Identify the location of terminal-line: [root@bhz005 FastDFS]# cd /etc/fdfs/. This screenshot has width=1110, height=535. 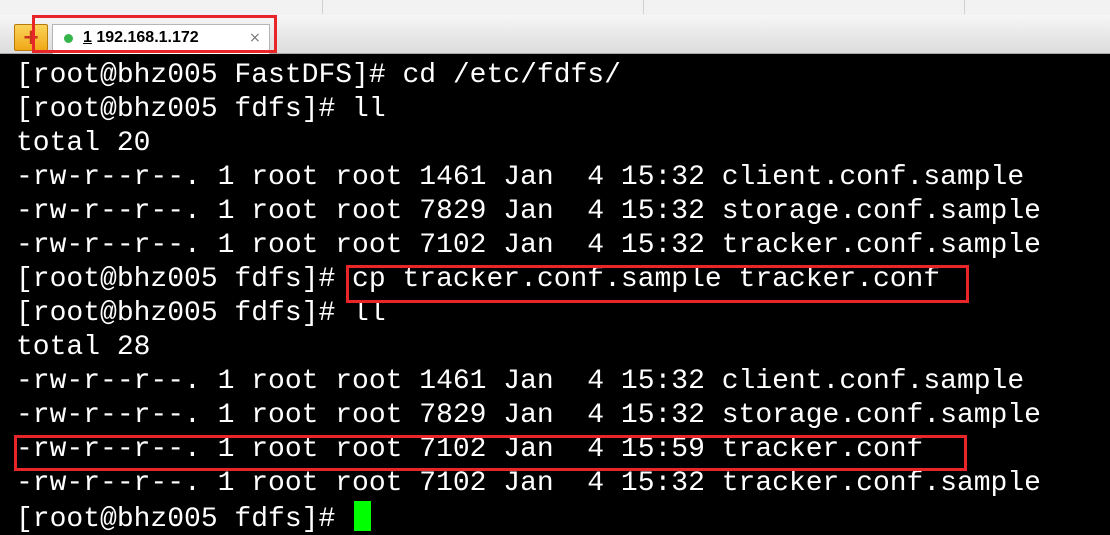
(318, 75).